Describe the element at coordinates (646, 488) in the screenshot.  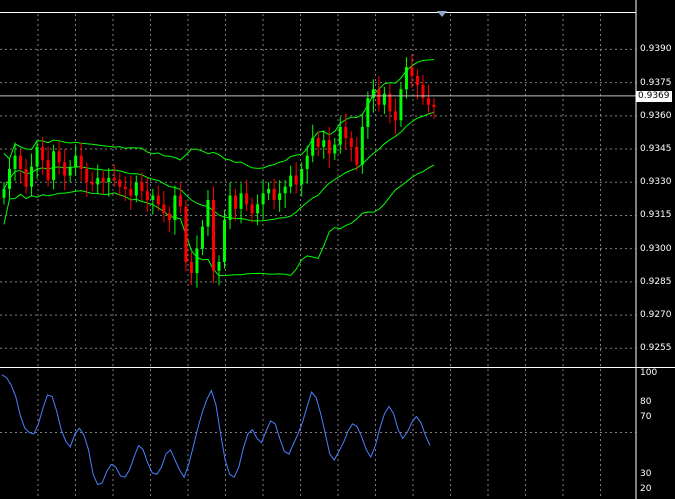
I see `oscillator-tick-label: 20` at that location.